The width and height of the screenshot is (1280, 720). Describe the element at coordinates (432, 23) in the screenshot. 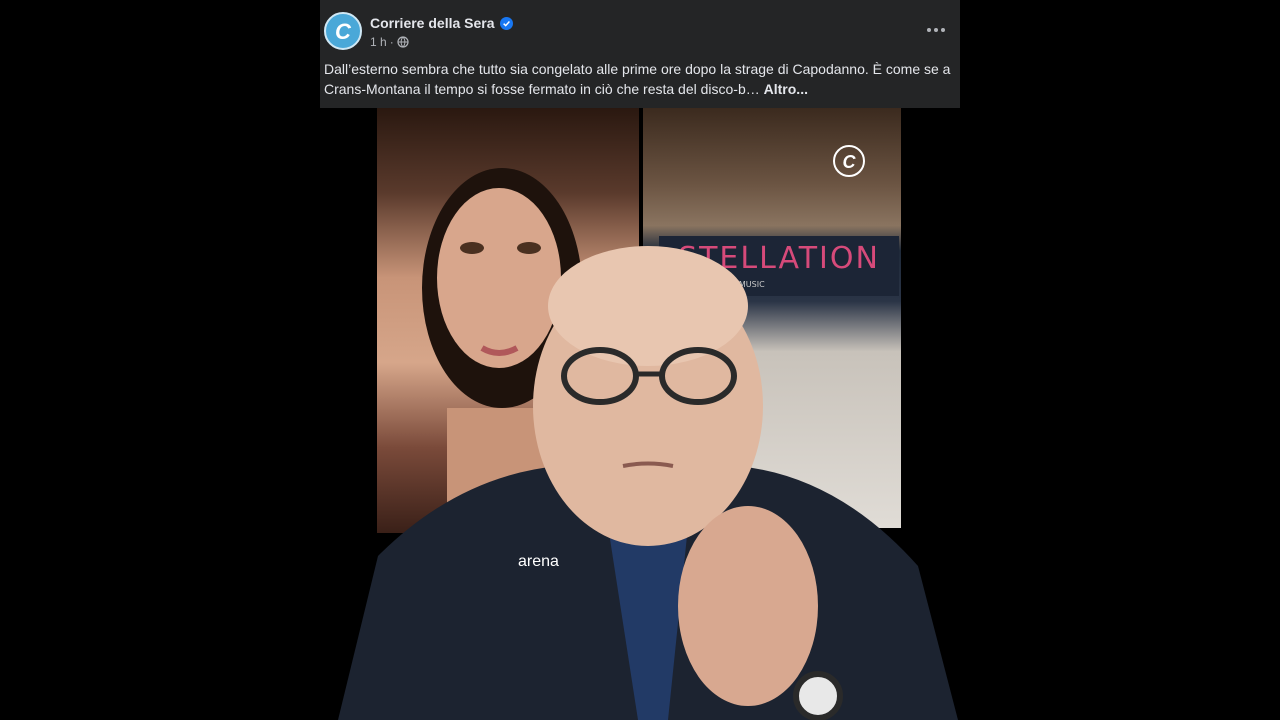

I see `page-name: Corriere della Sera` at that location.